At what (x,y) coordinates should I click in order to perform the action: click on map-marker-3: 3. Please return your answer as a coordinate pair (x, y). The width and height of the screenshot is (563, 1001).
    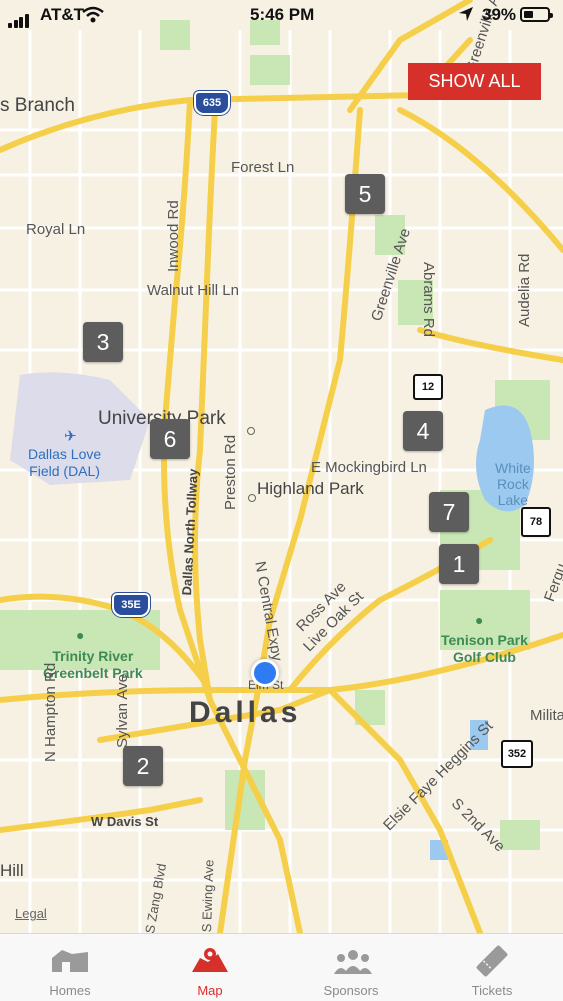
    Looking at the image, I should click on (103, 342).